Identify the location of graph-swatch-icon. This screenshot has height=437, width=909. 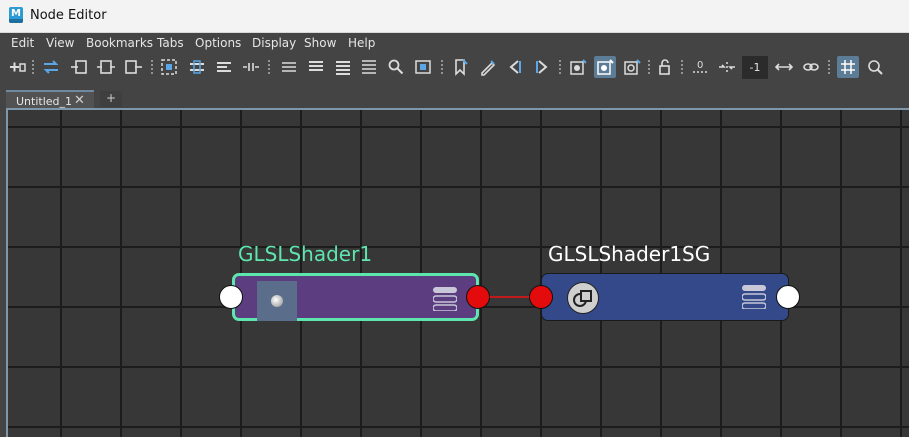
(605, 67).